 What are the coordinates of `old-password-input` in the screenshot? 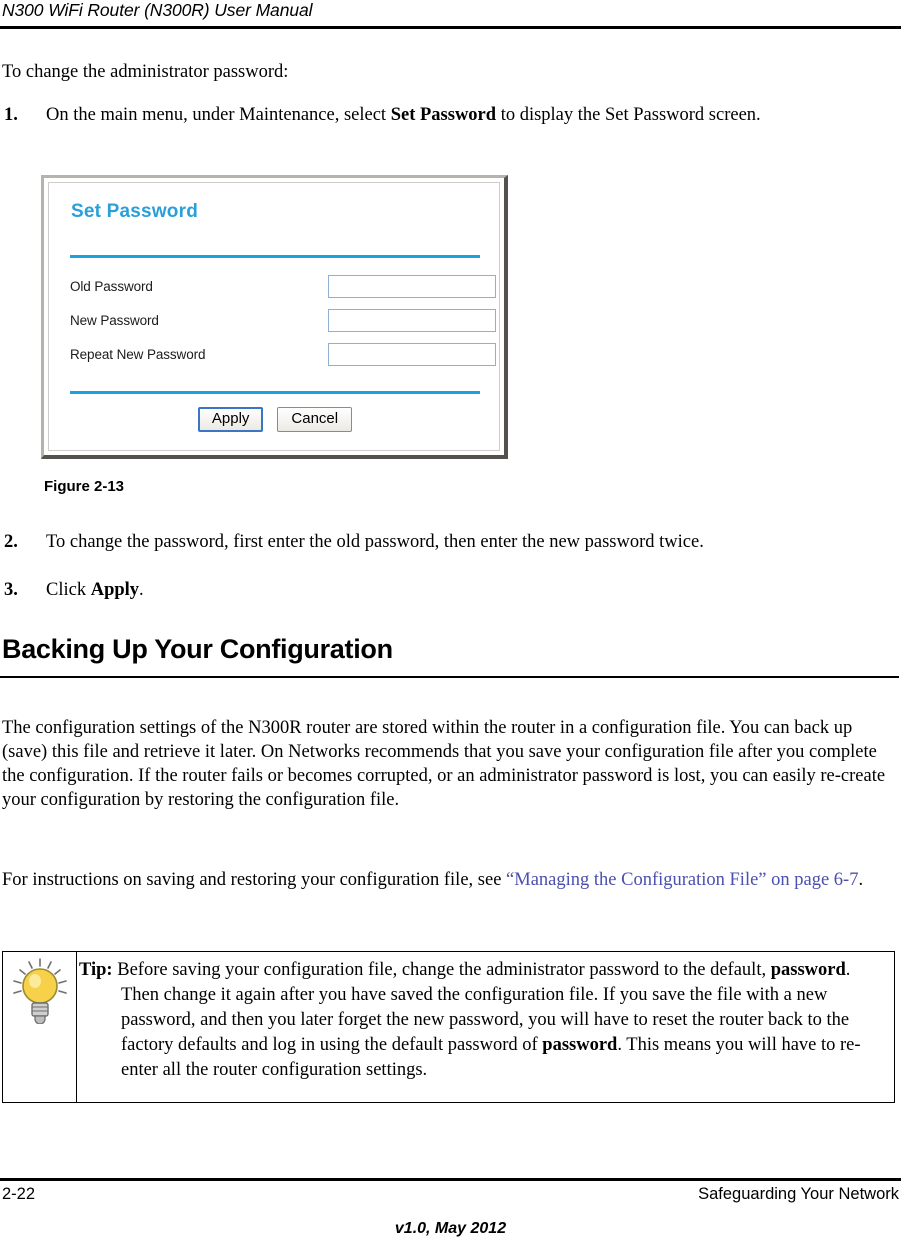 It's located at (412, 286).